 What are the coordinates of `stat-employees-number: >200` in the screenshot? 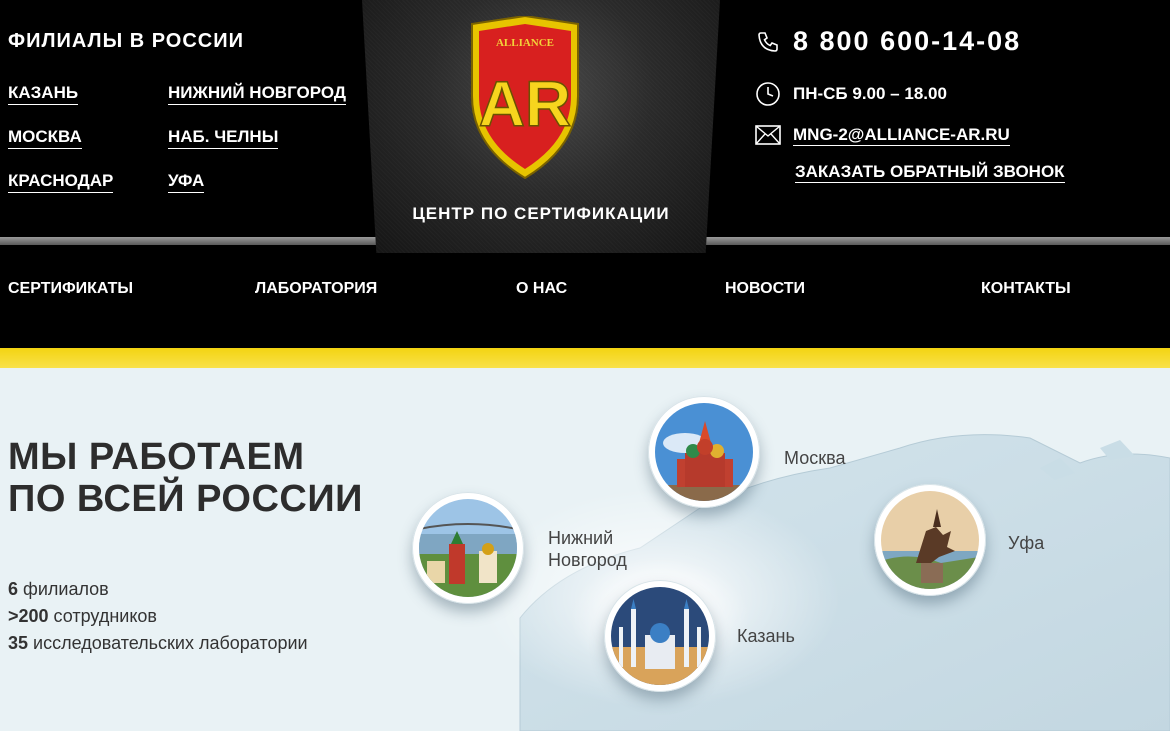 It's located at (28, 616).